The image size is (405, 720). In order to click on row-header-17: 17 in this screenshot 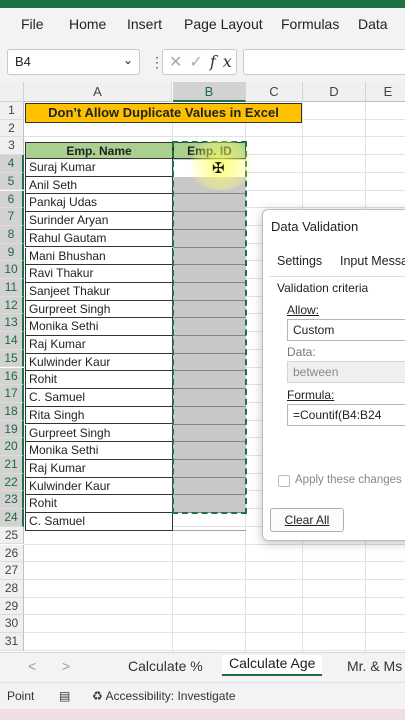, I will do `click(12, 394)`.